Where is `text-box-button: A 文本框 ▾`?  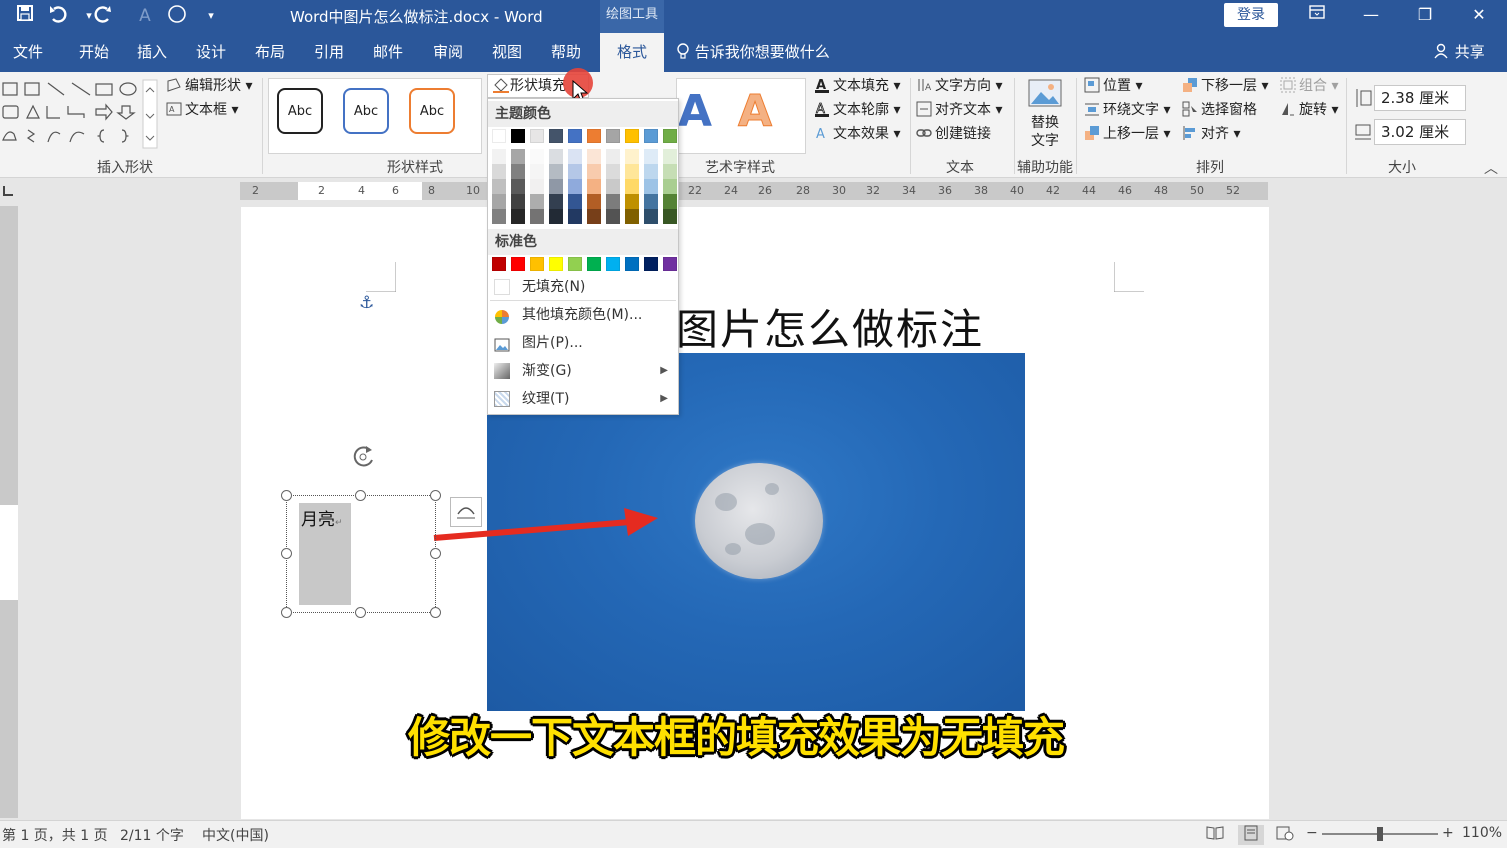 text-box-button: A 文本框 ▾ is located at coordinates (202, 110).